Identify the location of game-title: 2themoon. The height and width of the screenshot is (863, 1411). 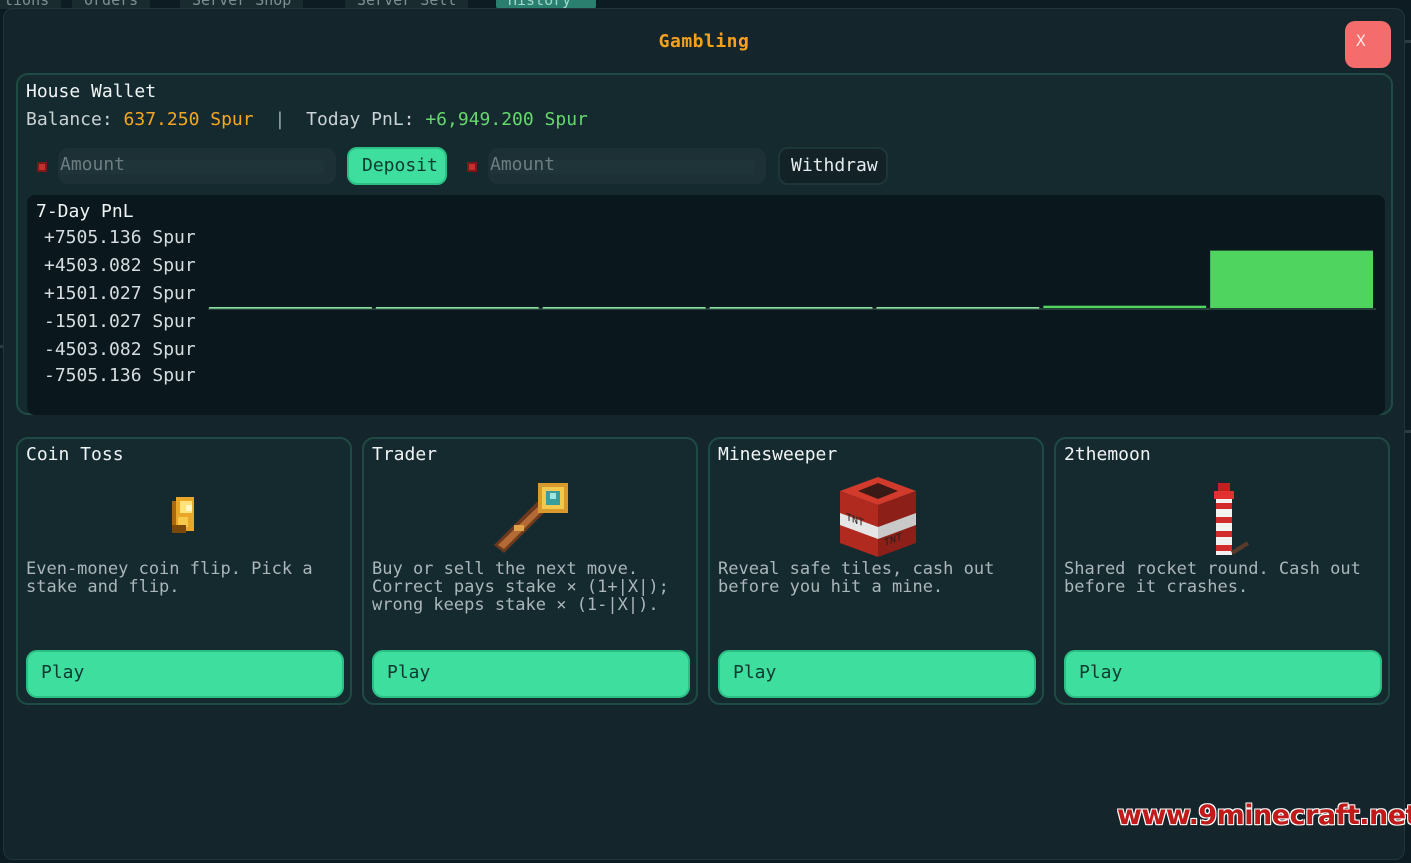
(1107, 454).